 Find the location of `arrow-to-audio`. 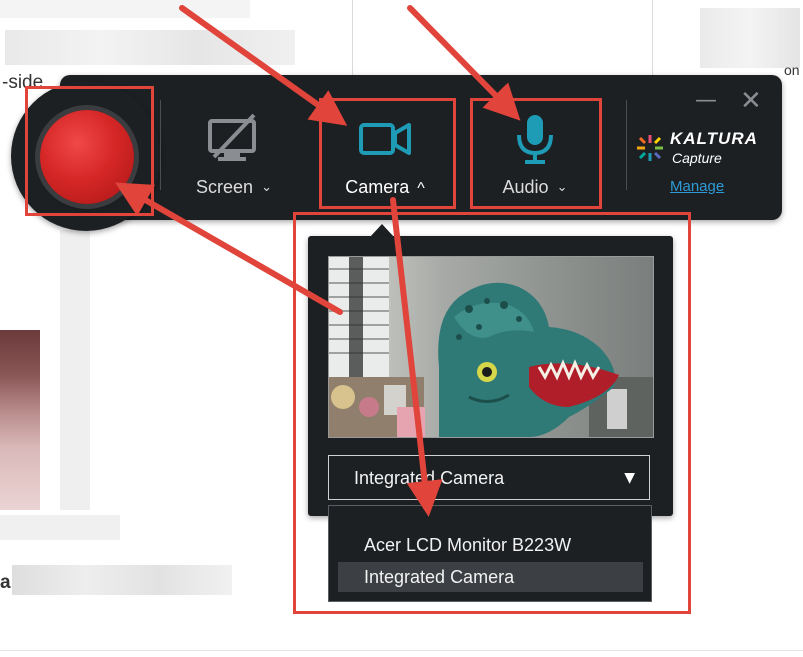

arrow-to-audio is located at coordinates (464, 63).